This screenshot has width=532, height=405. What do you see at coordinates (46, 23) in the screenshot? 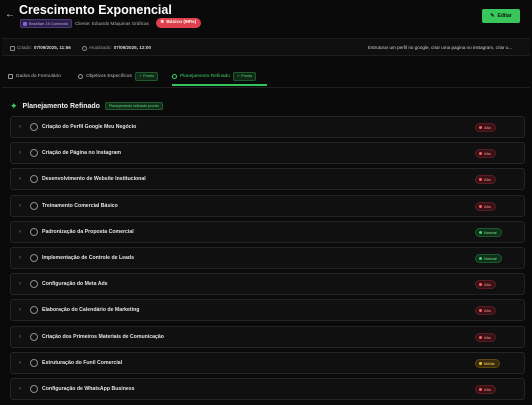
I see `project-tag: Brazilian 15 Conteúdo` at bounding box center [46, 23].